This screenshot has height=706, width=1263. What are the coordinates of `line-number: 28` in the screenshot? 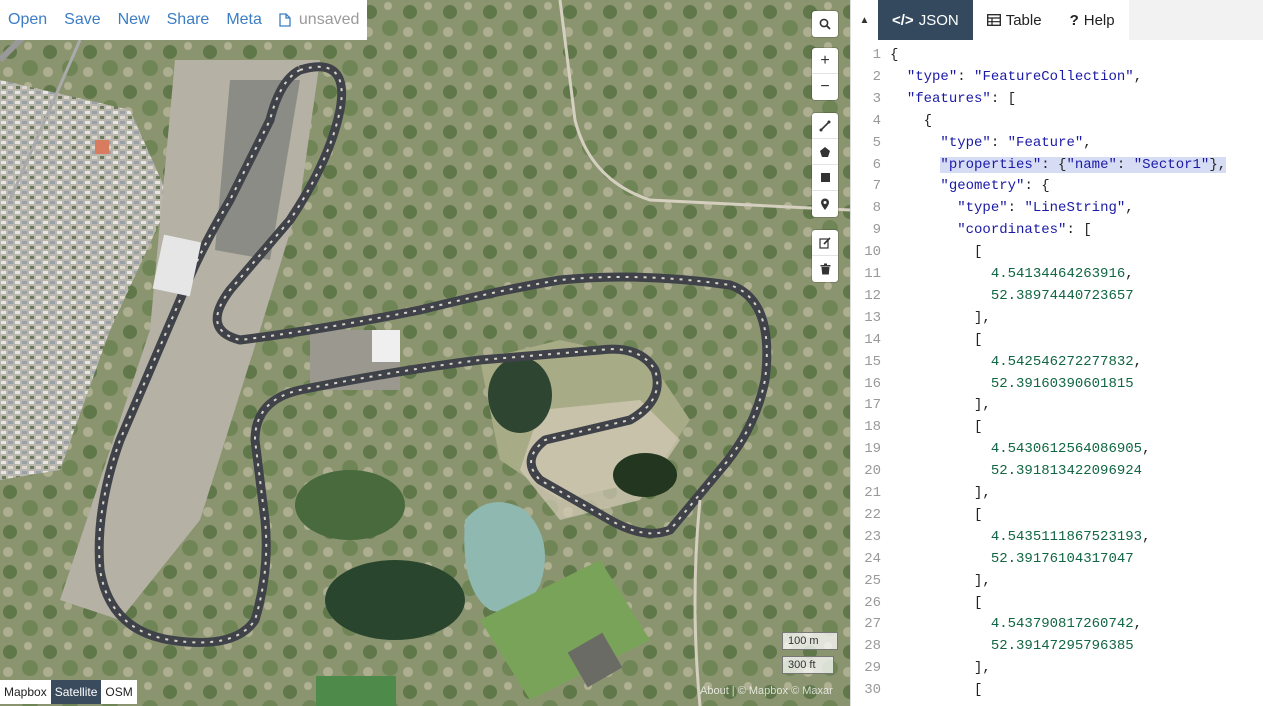 It's located at (872, 646).